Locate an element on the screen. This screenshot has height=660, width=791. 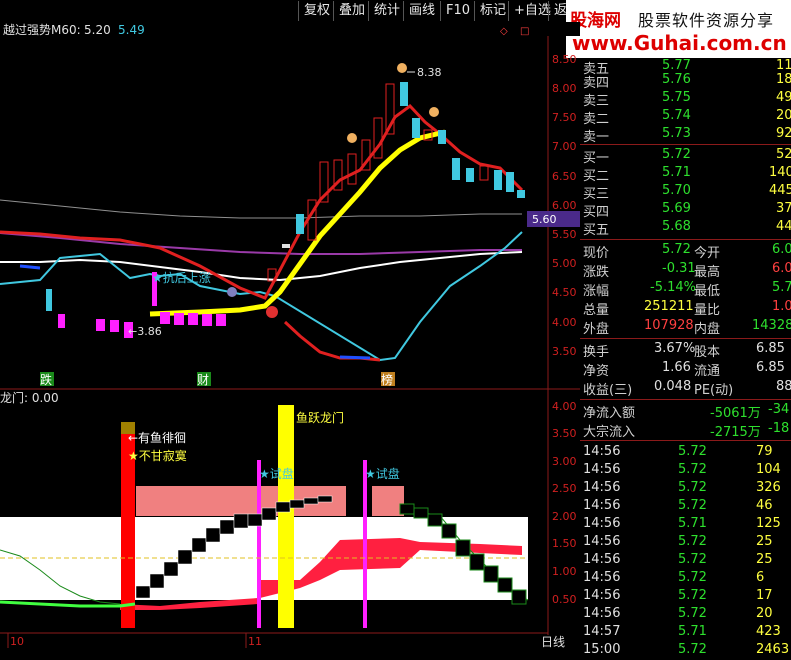
period-label: 日线 is located at coordinates (553, 641).